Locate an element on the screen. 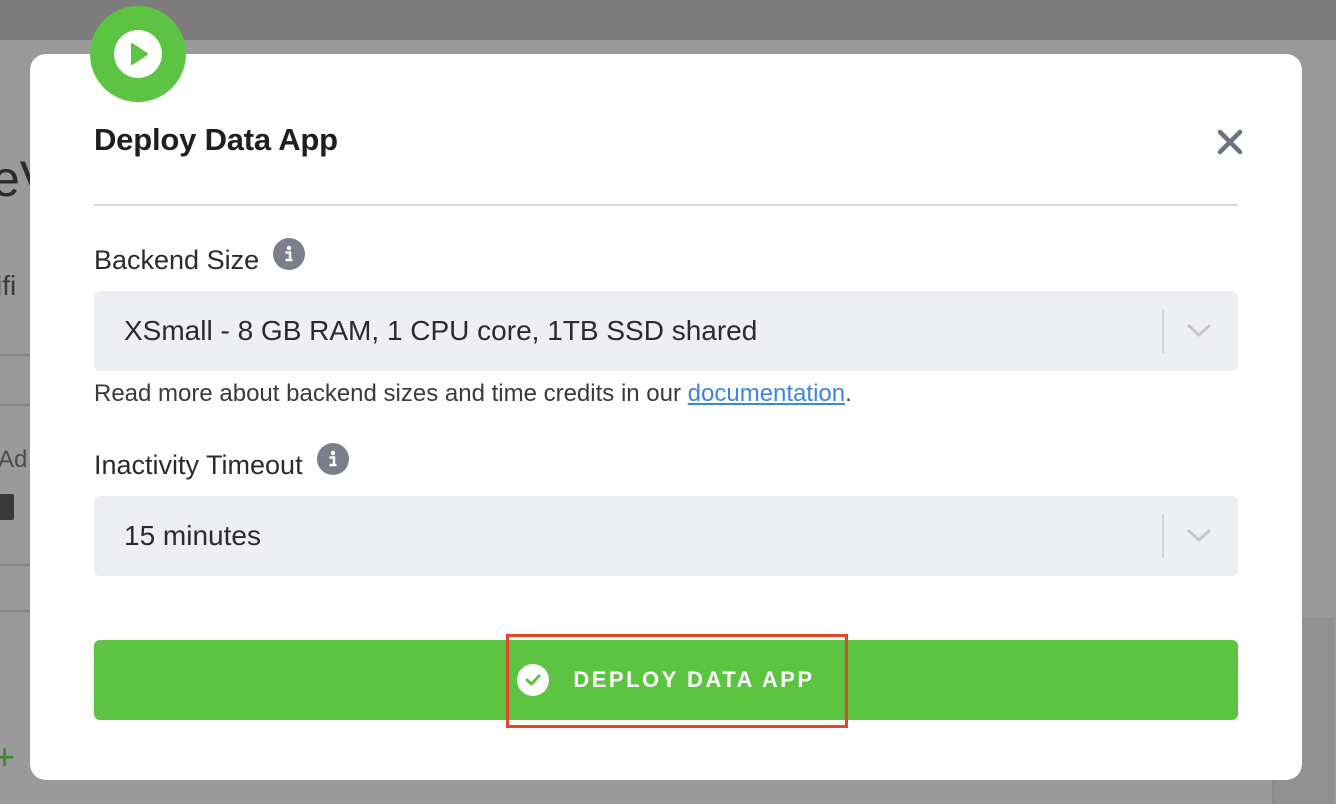 This screenshot has width=1336, height=804. background-subheading-fragment: ifi is located at coordinates (8, 285).